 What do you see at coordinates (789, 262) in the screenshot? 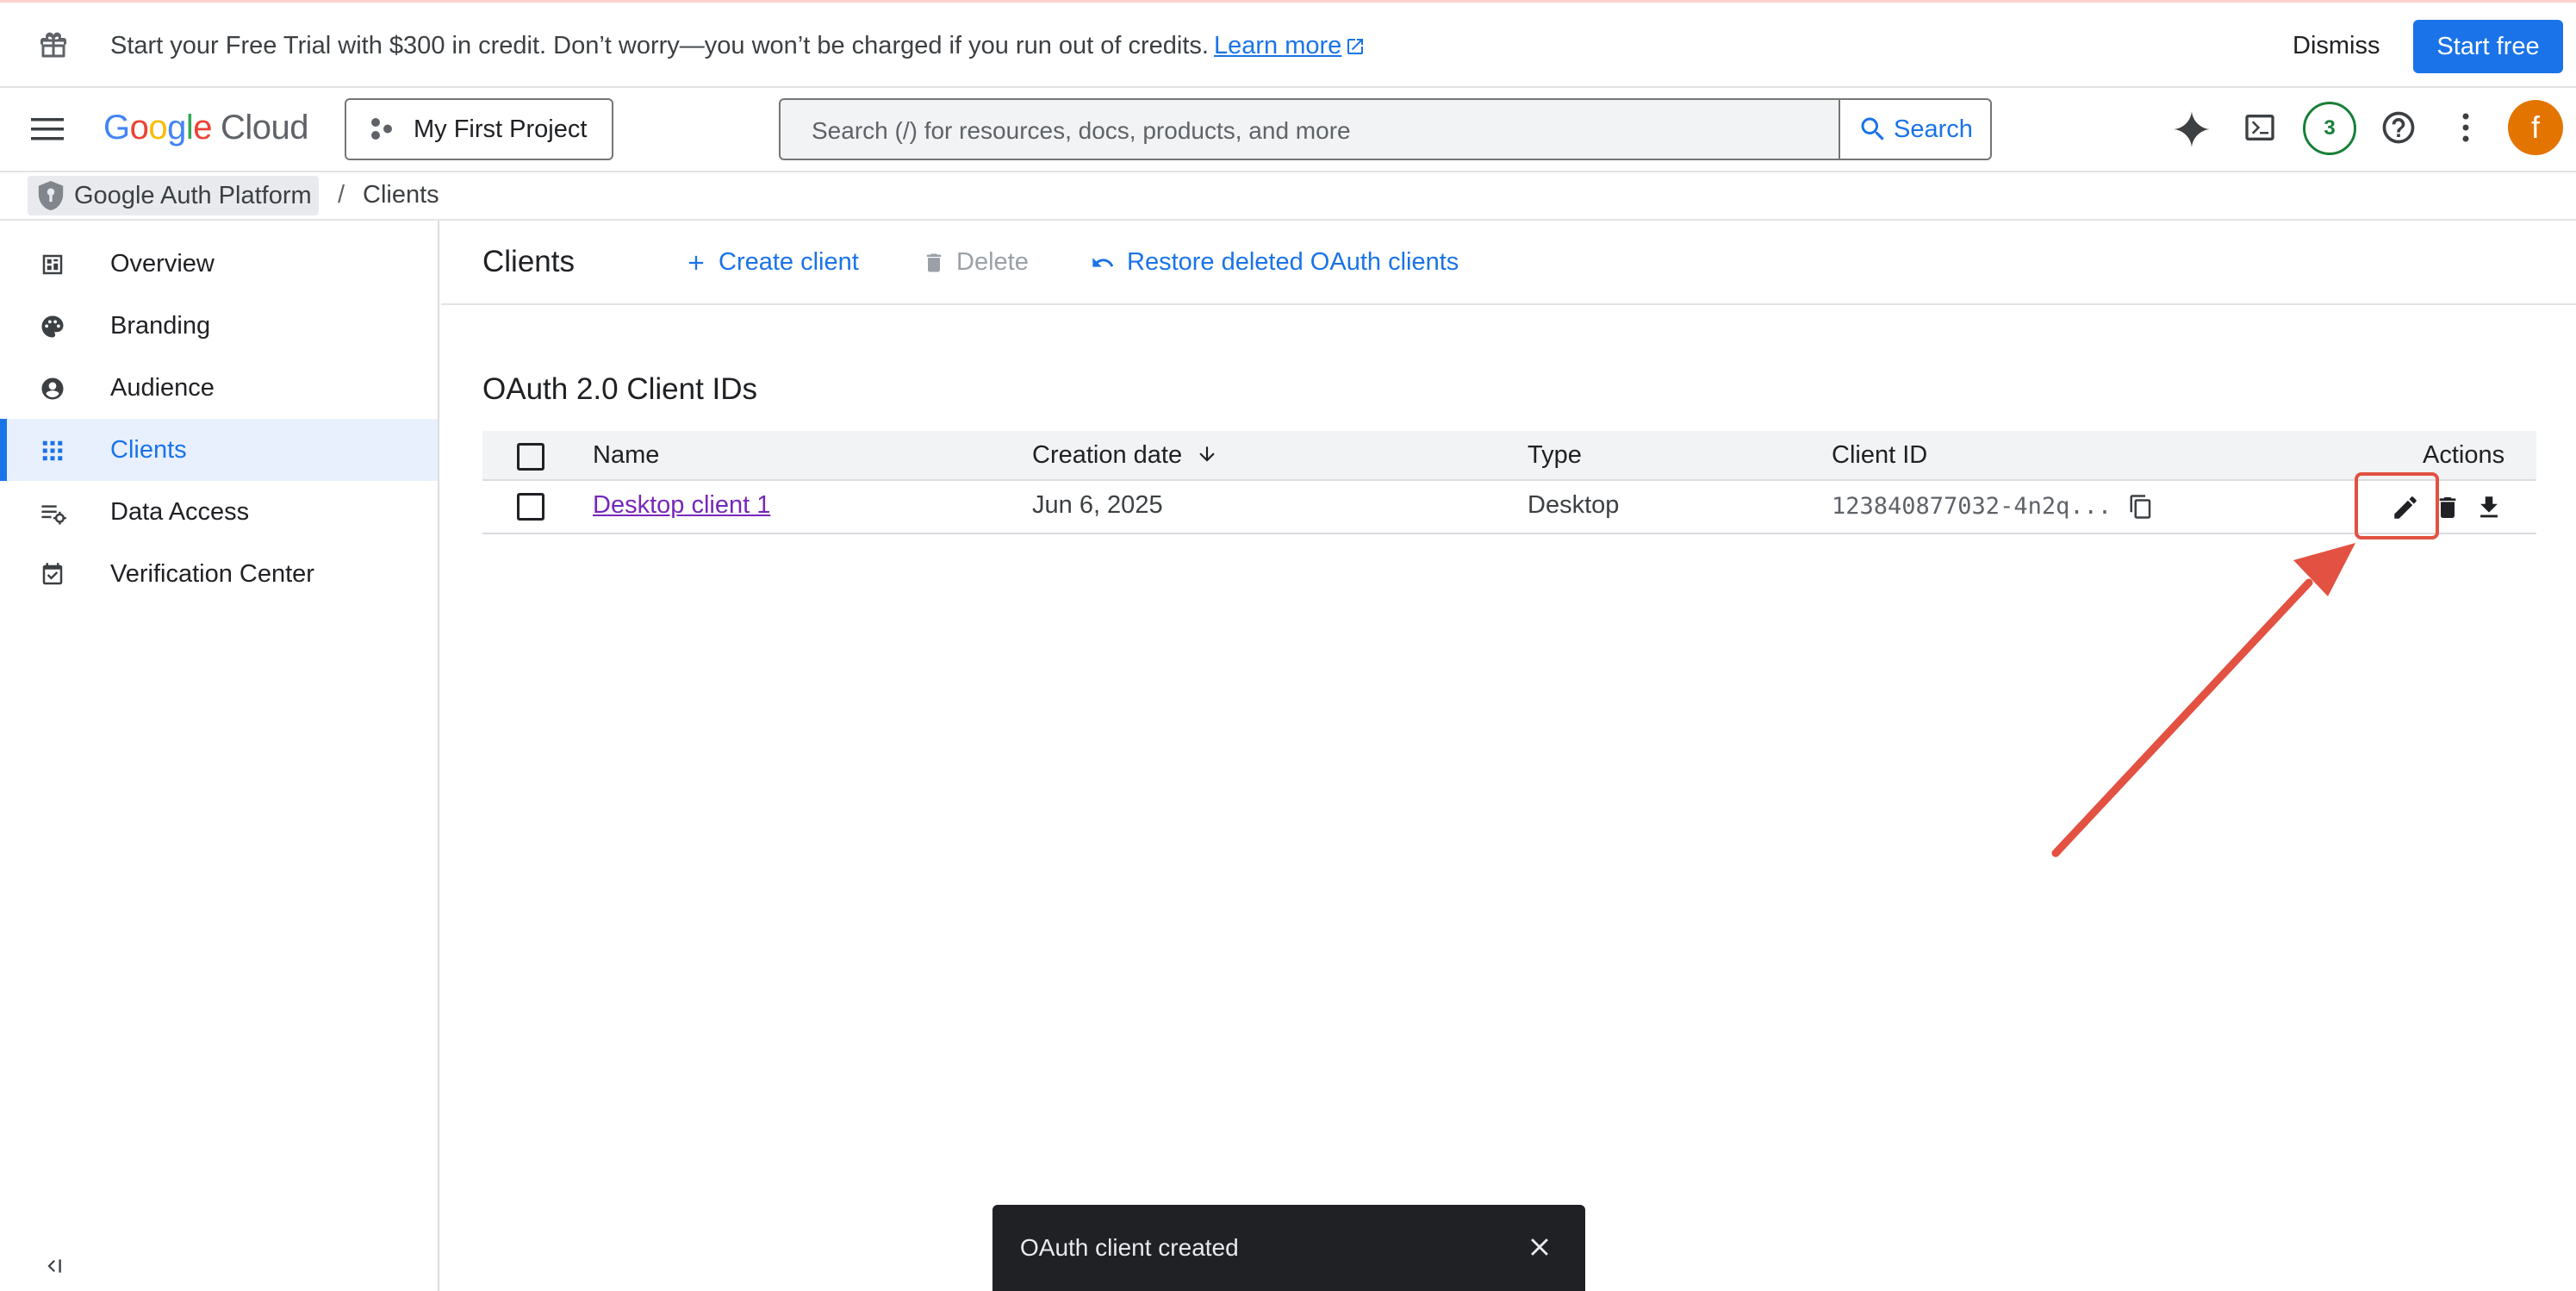
I see `create-client-label: Create client` at bounding box center [789, 262].